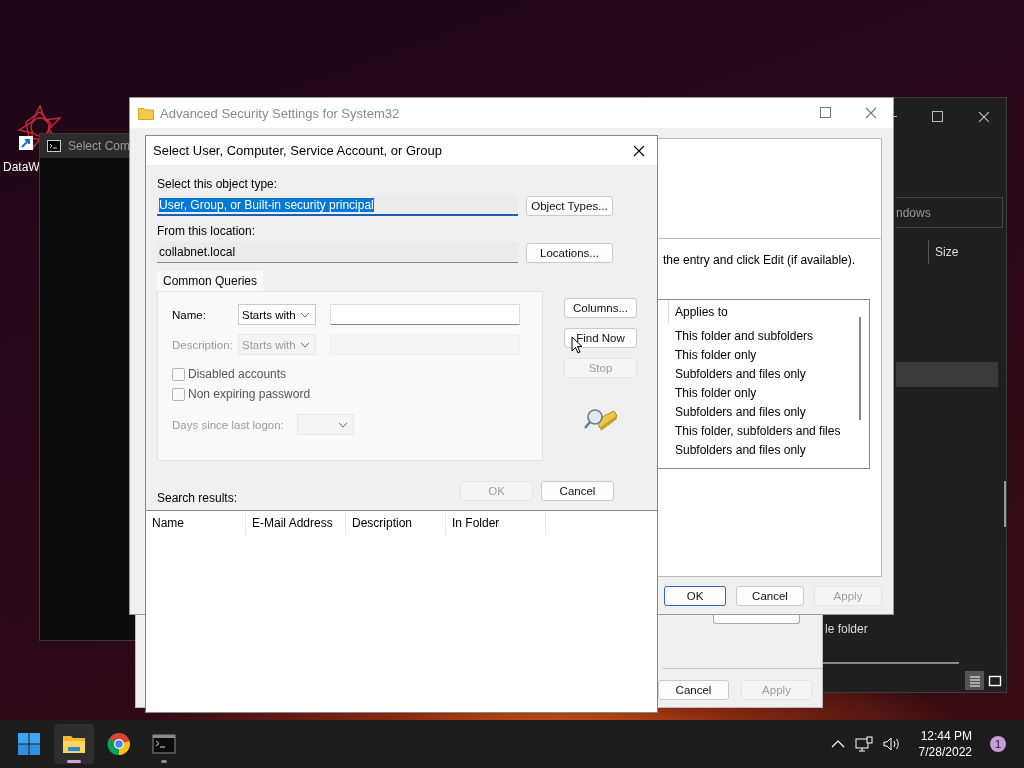 Image resolution: width=1024 pixels, height=768 pixels. What do you see at coordinates (837, 744) in the screenshot?
I see `chevron-up-icon` at bounding box center [837, 744].